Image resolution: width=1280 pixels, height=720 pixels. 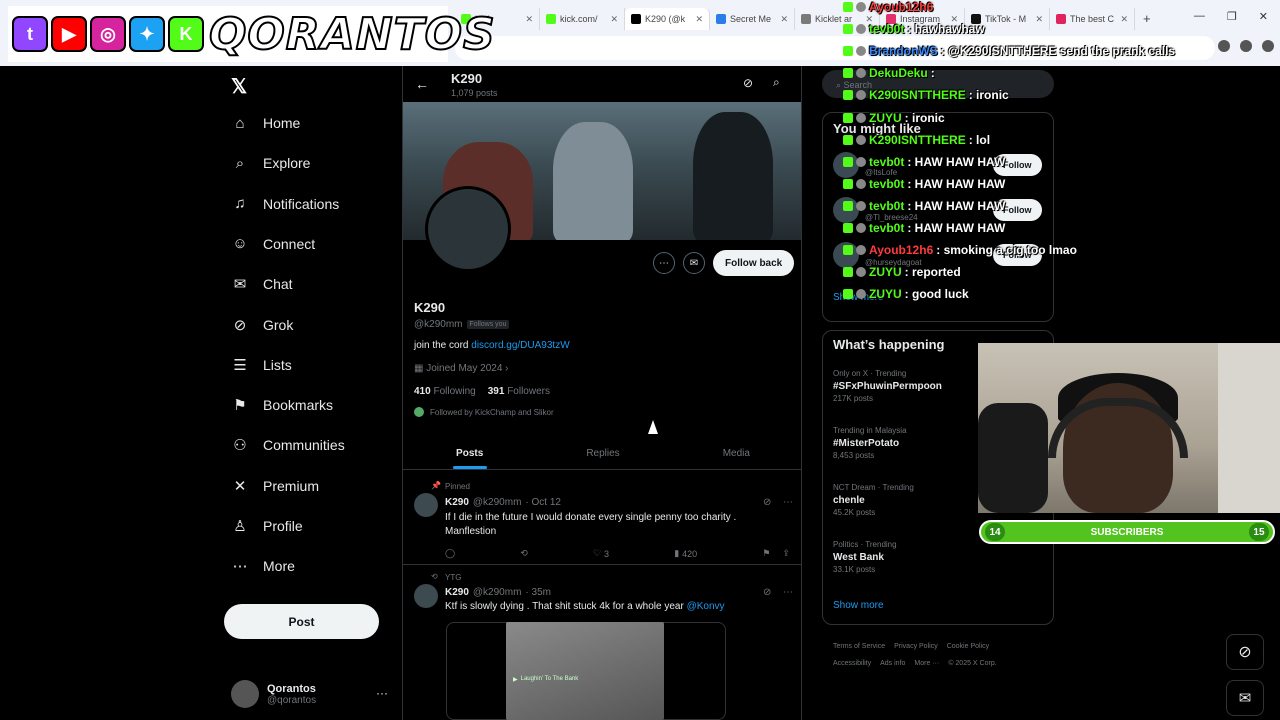 What do you see at coordinates (766, 553) in the screenshot?
I see `bookmark-icon: ⚑` at bounding box center [766, 553].